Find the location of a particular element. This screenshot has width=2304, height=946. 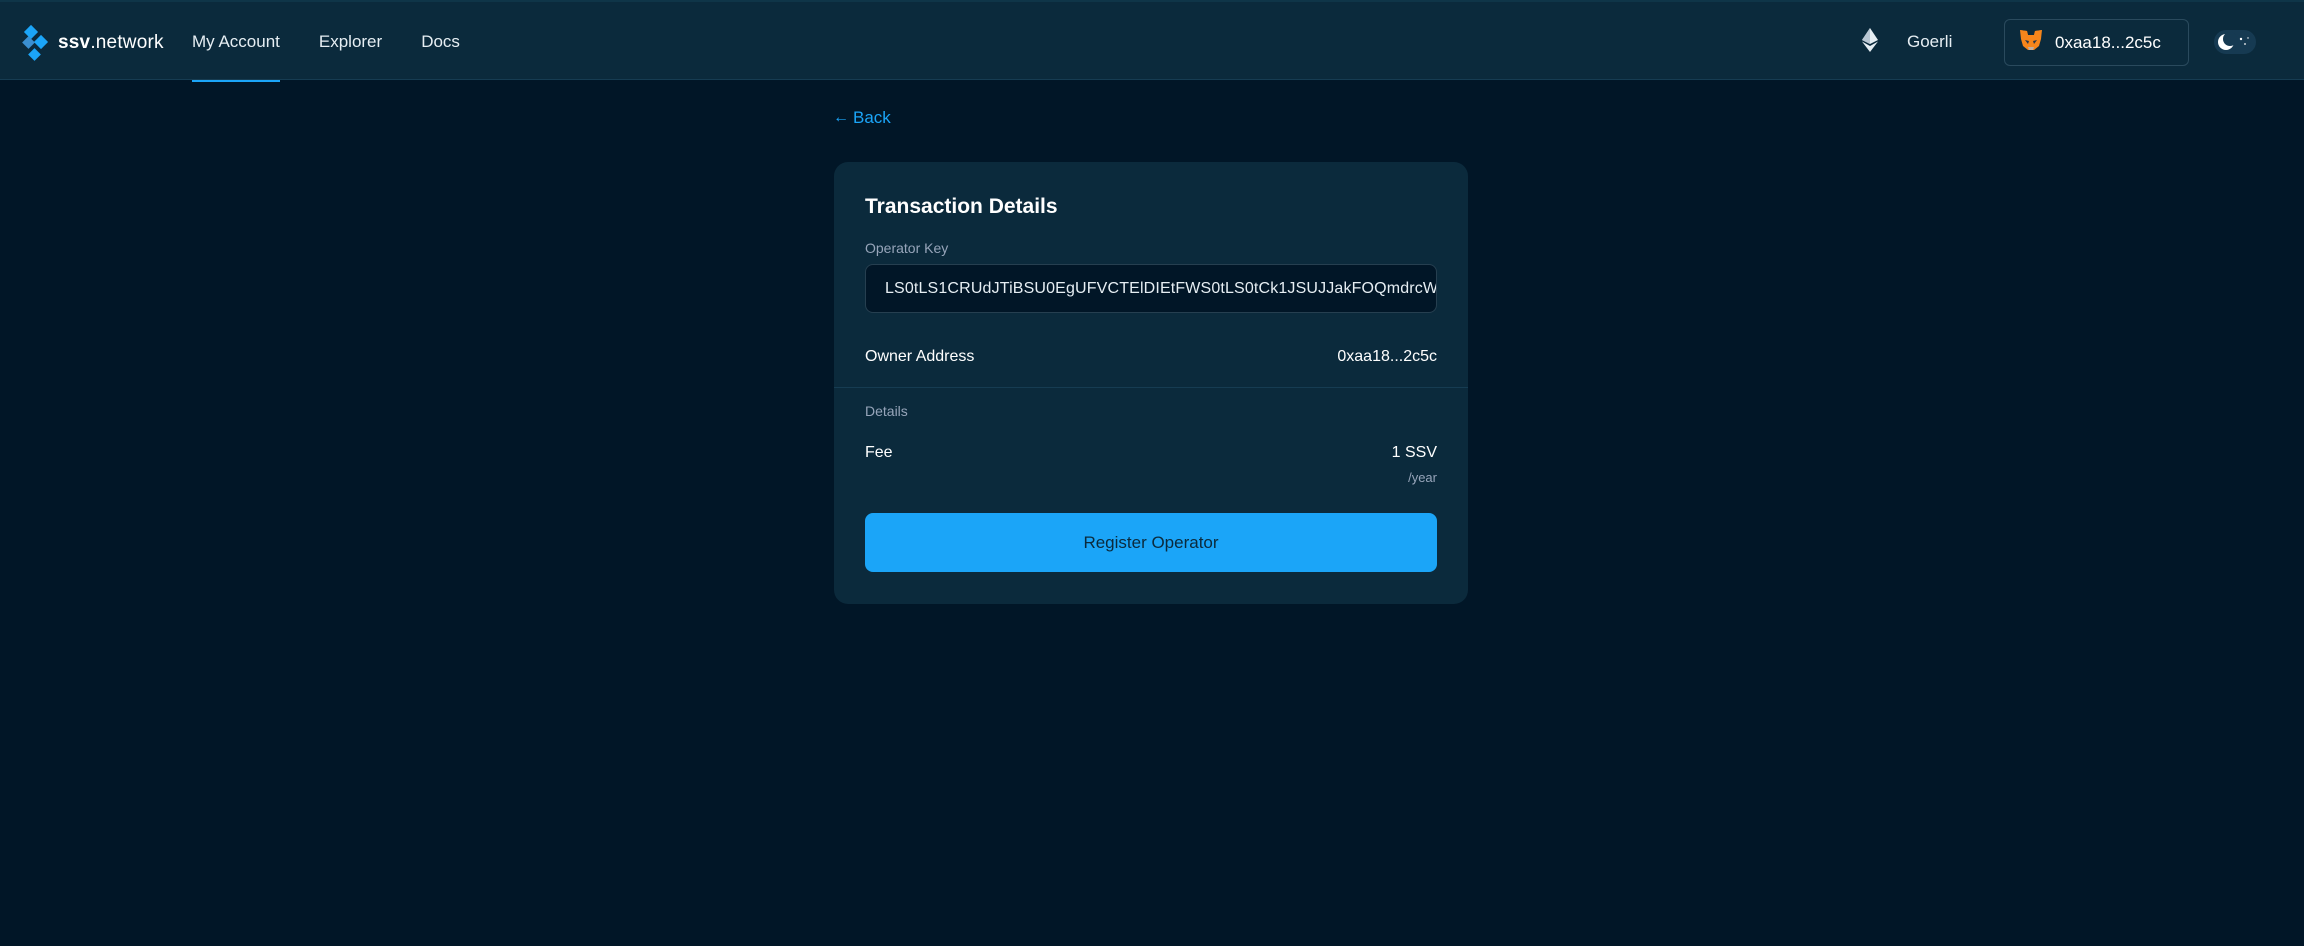

fee-label: Fee is located at coordinates (879, 452).